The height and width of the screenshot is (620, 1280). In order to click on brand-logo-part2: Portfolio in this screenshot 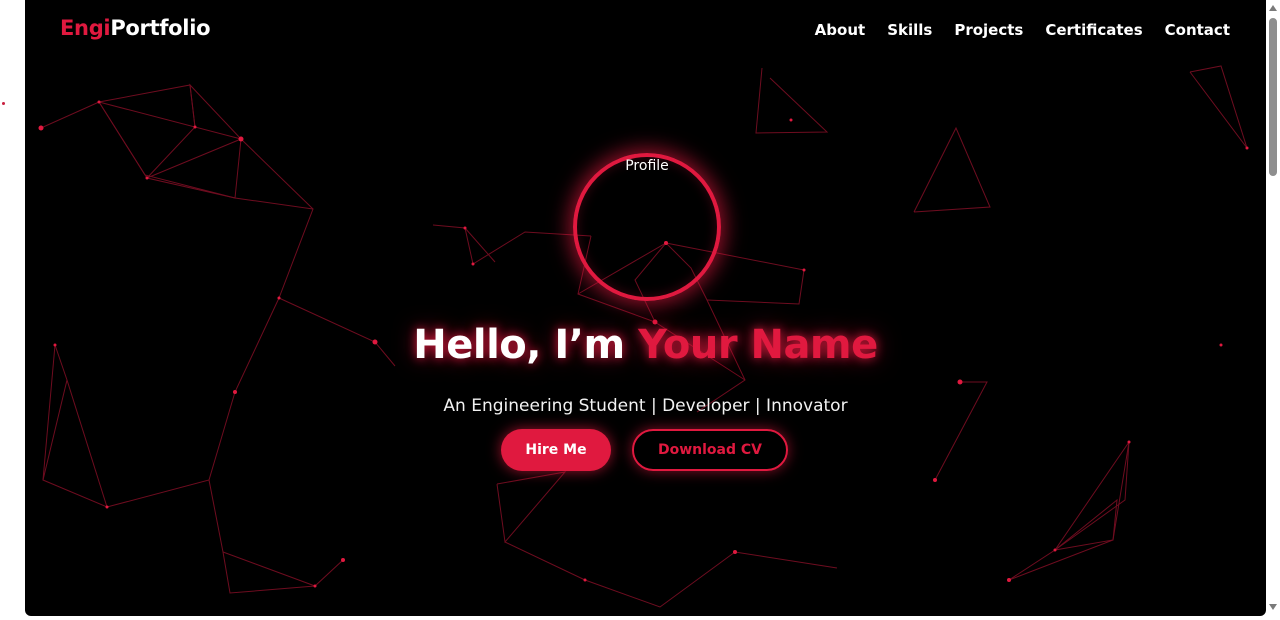, I will do `click(160, 28)`.